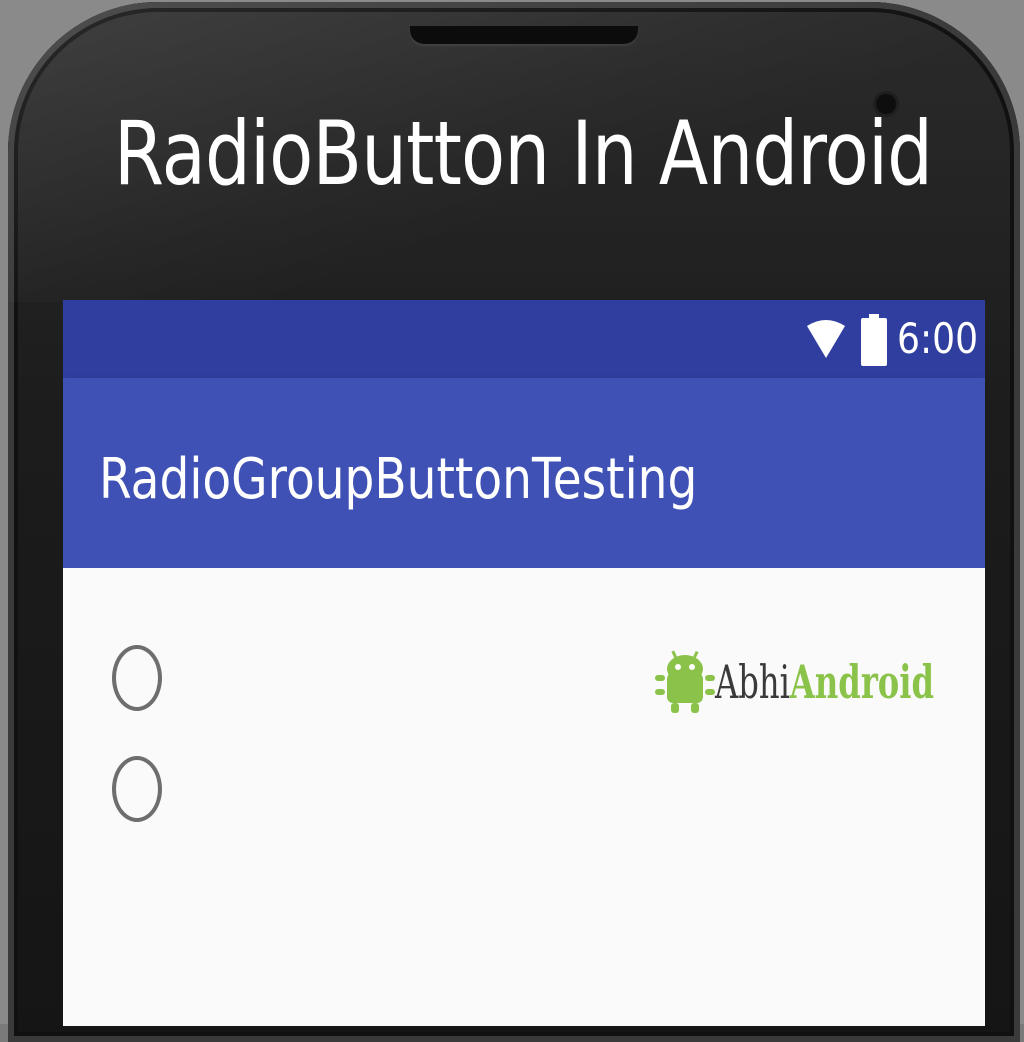 This screenshot has width=1024, height=1042. I want to click on status-bar: 6:00, so click(524, 339).